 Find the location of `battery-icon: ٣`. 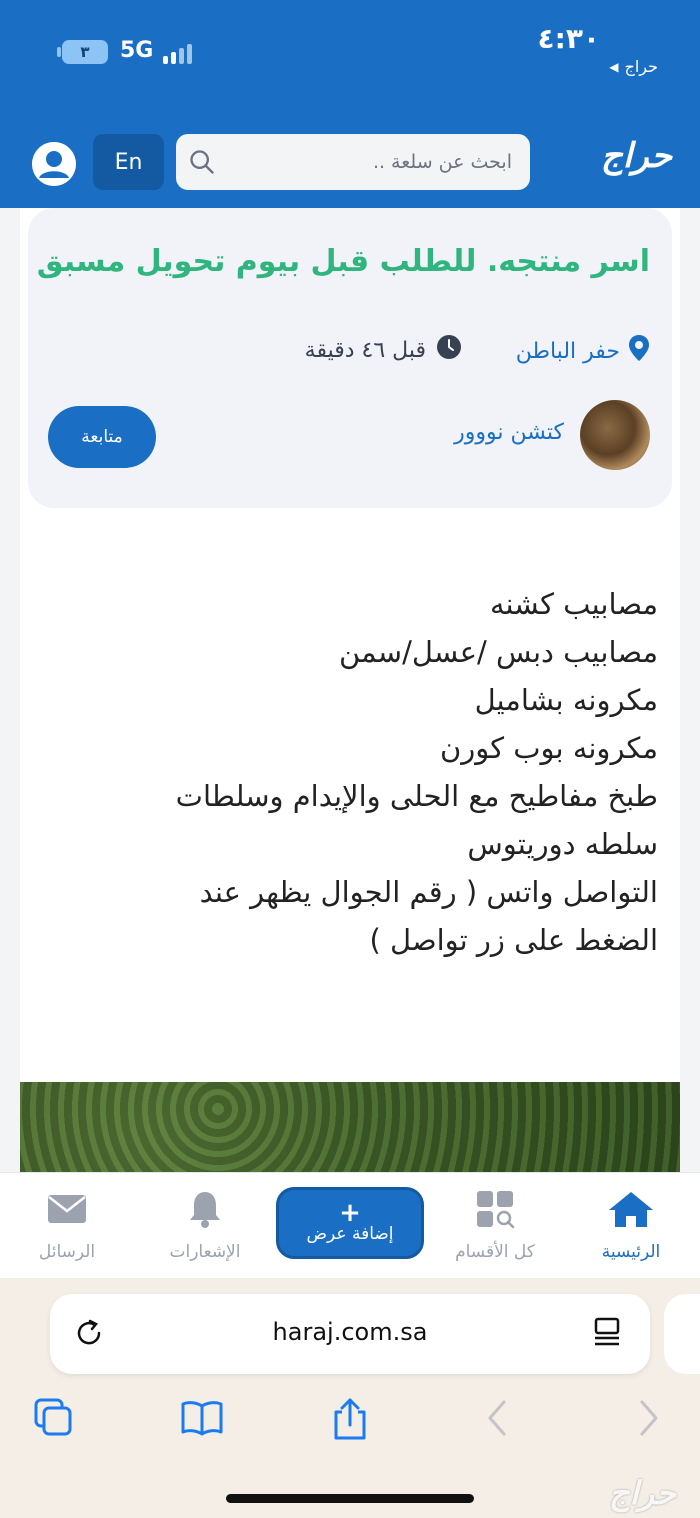

battery-icon: ٣ is located at coordinates (82, 52).